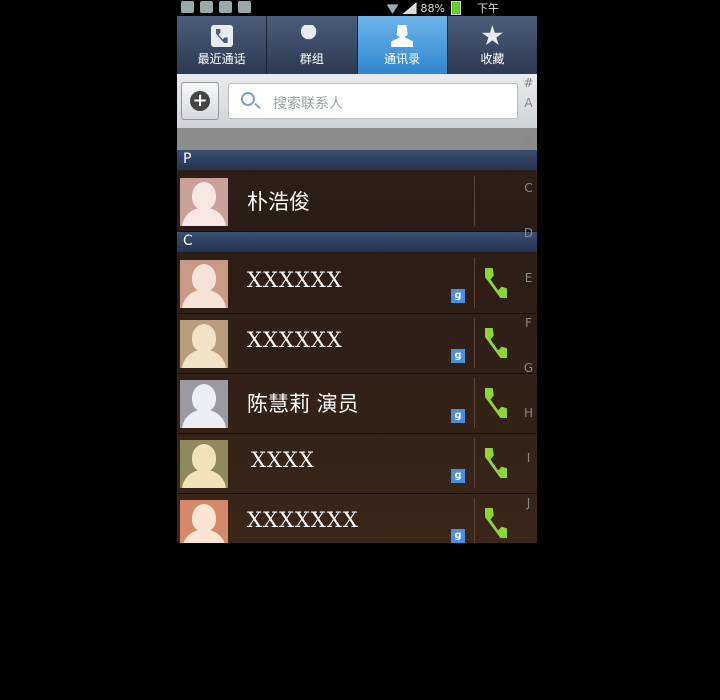 This screenshot has width=720, height=700. Describe the element at coordinates (528, 203) in the screenshot. I see `index-letter: C` at that location.